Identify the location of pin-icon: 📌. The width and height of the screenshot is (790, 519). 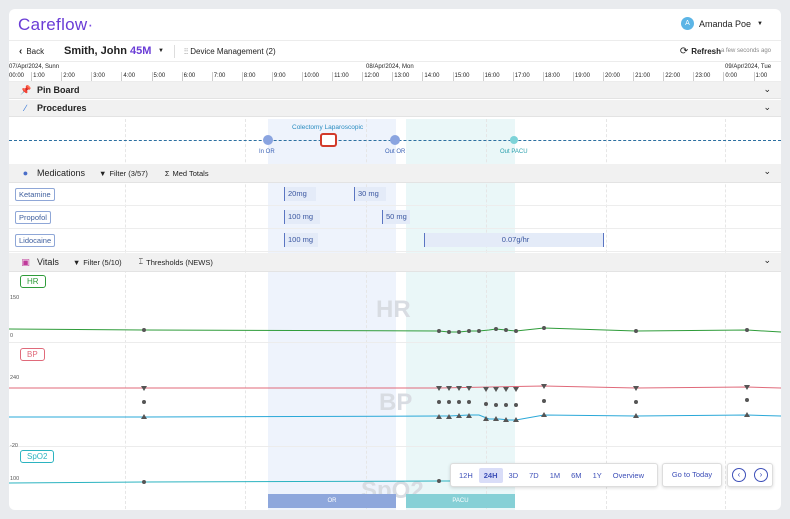
(26, 89).